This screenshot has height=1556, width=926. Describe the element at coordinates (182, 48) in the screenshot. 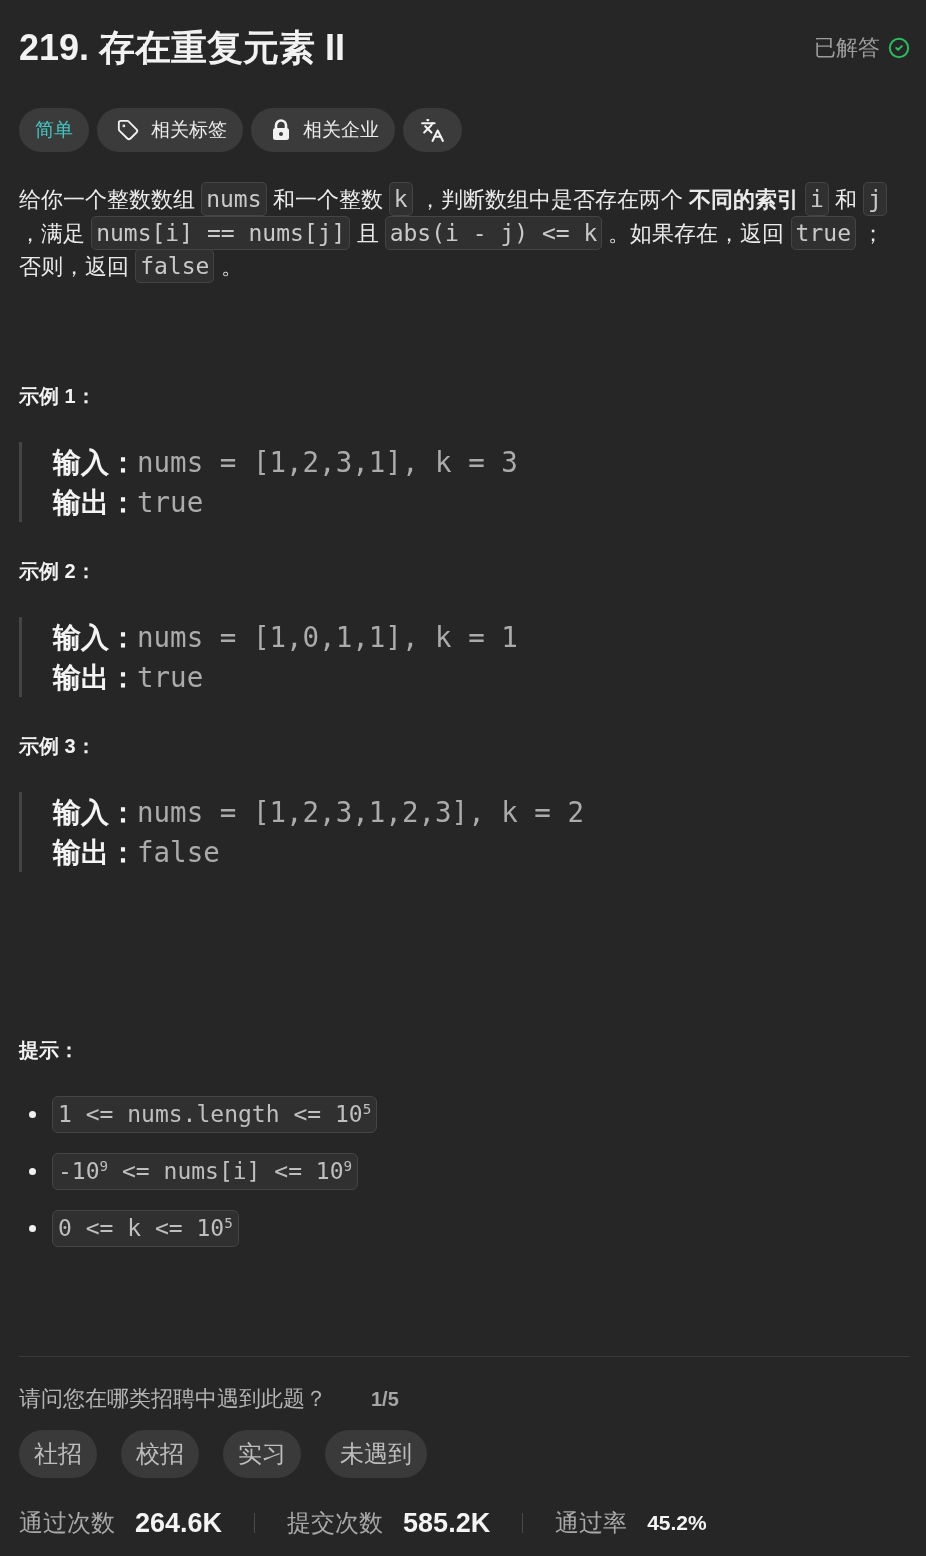

I see `problem-title: 219. 存在重复元素 II` at that location.